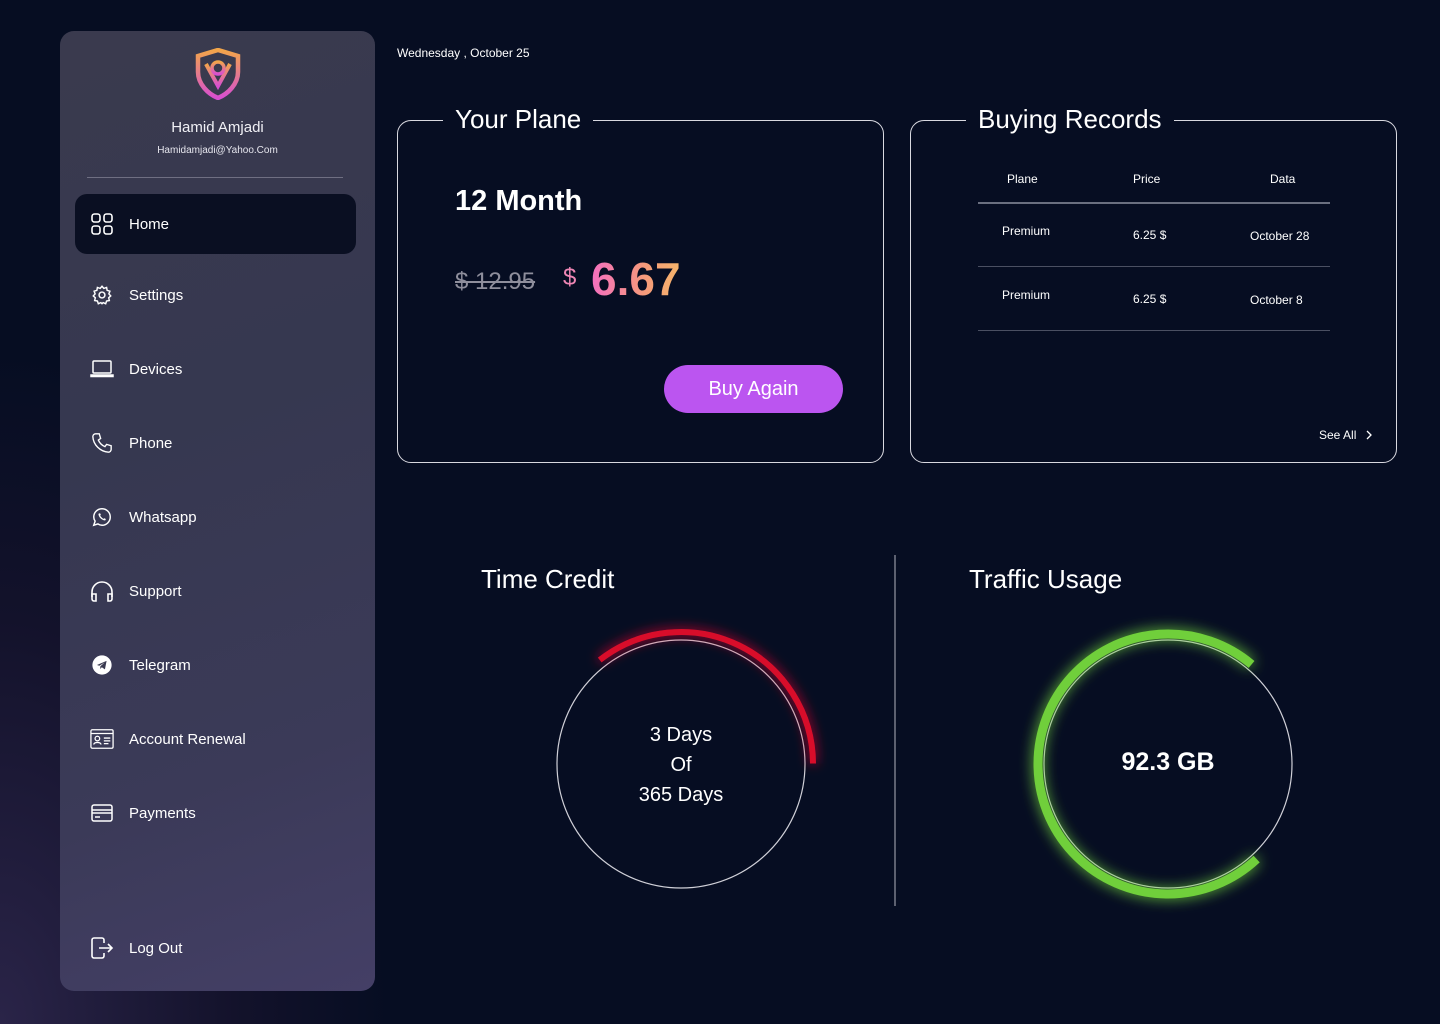 The height and width of the screenshot is (1024, 1440). I want to click on section-divider, so click(895, 730).